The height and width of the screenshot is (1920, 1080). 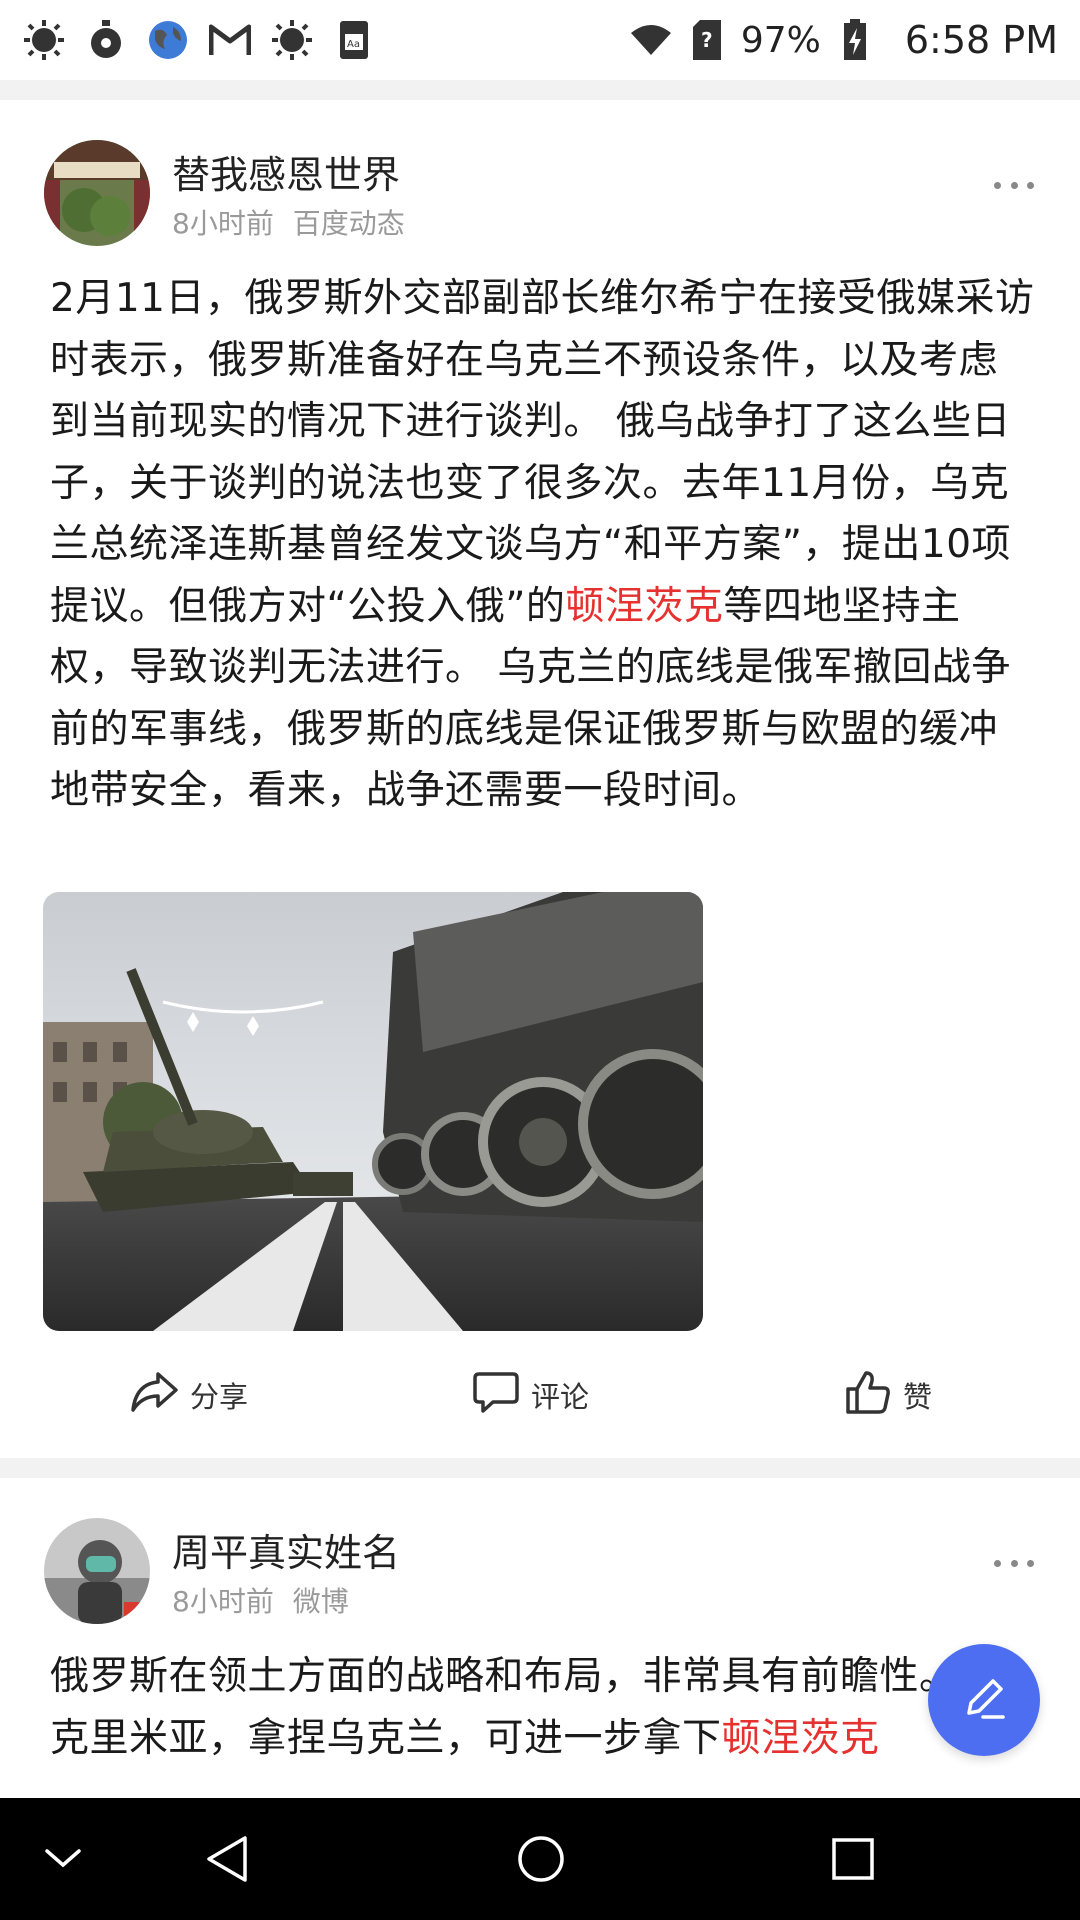 What do you see at coordinates (855, 40) in the screenshot?
I see `battery-charging-icon` at bounding box center [855, 40].